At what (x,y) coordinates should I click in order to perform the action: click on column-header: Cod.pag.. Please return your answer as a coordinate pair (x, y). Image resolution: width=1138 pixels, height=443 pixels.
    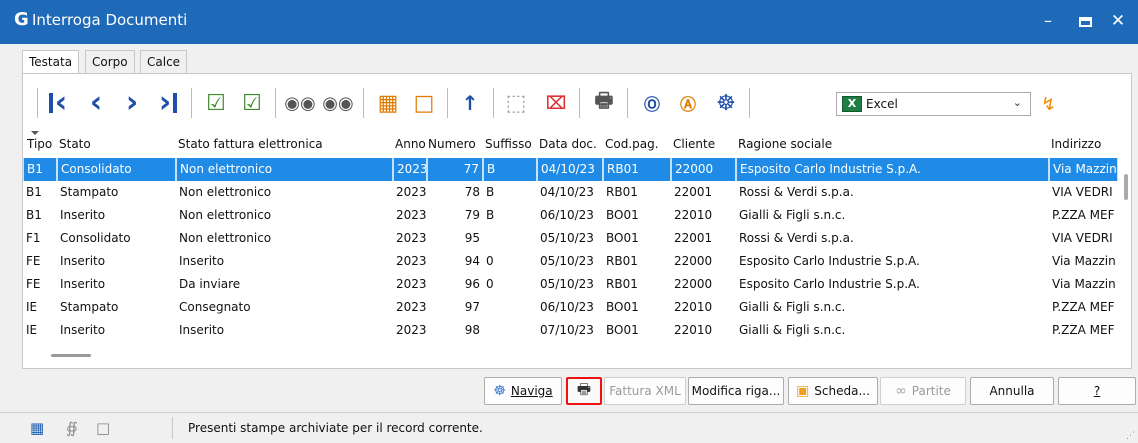
    Looking at the image, I should click on (632, 144).